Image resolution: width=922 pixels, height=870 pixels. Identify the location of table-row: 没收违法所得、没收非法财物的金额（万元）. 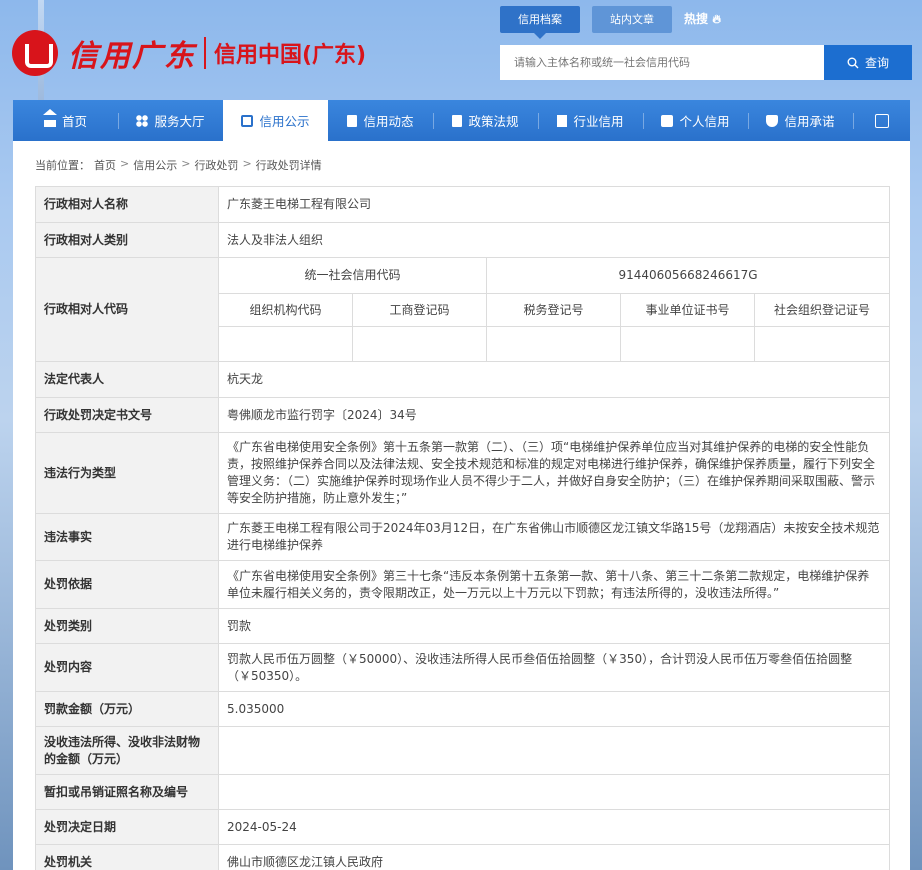
(462, 750).